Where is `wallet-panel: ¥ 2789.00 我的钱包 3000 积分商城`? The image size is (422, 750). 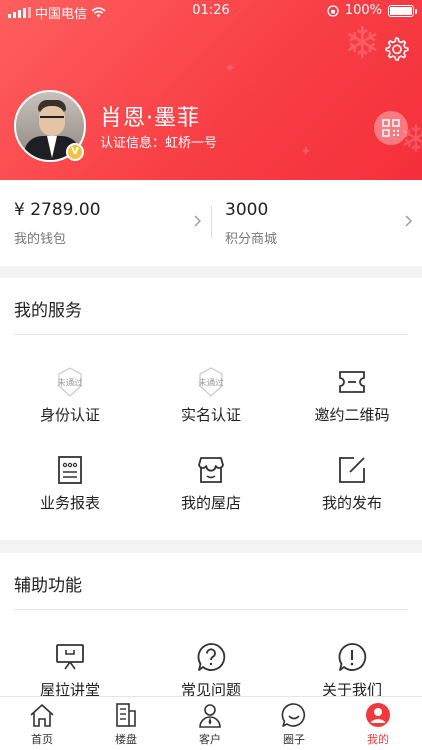
wallet-panel: ¥ 2789.00 我的钱包 3000 积分商城 is located at coordinates (211, 223).